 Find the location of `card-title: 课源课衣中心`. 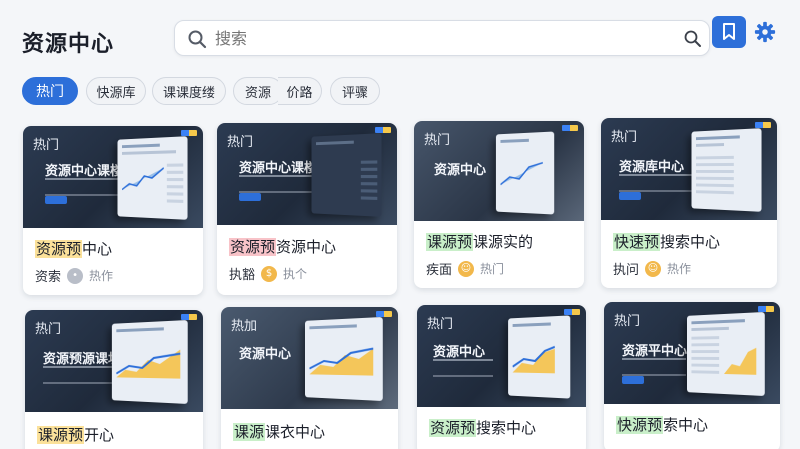

card-title: 课源课衣中心 is located at coordinates (279, 432).